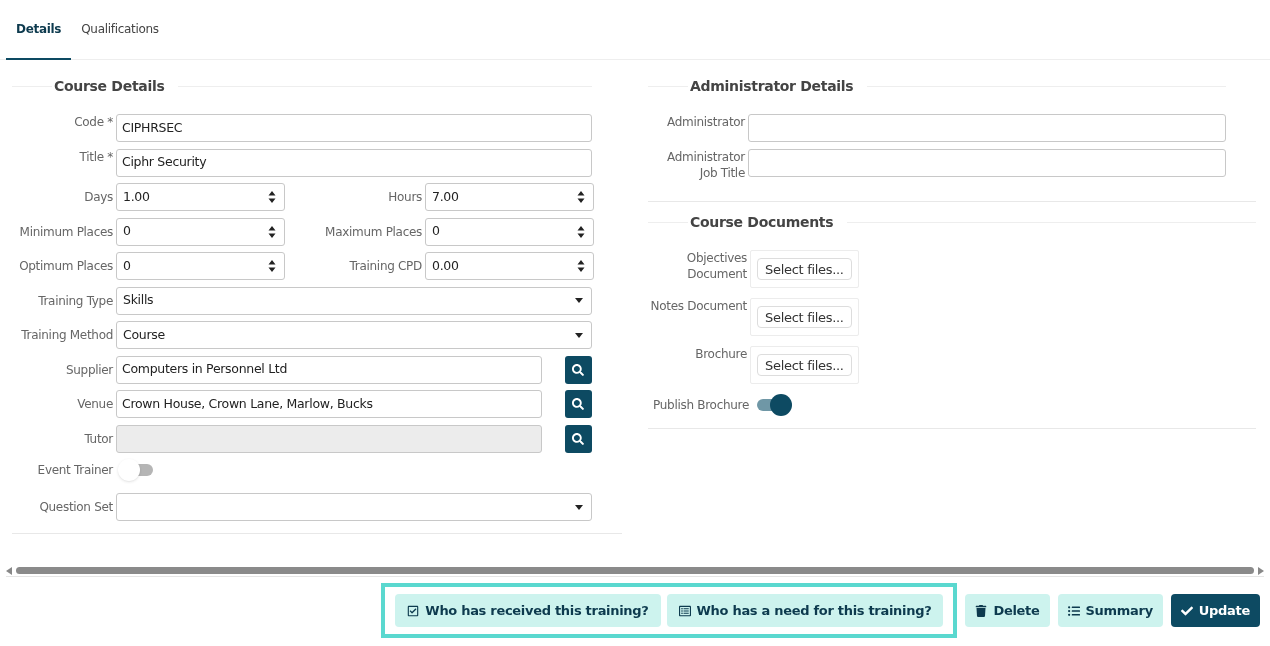 This screenshot has height=646, width=1270. I want to click on field-label: Objectives Document, so click(716, 265).